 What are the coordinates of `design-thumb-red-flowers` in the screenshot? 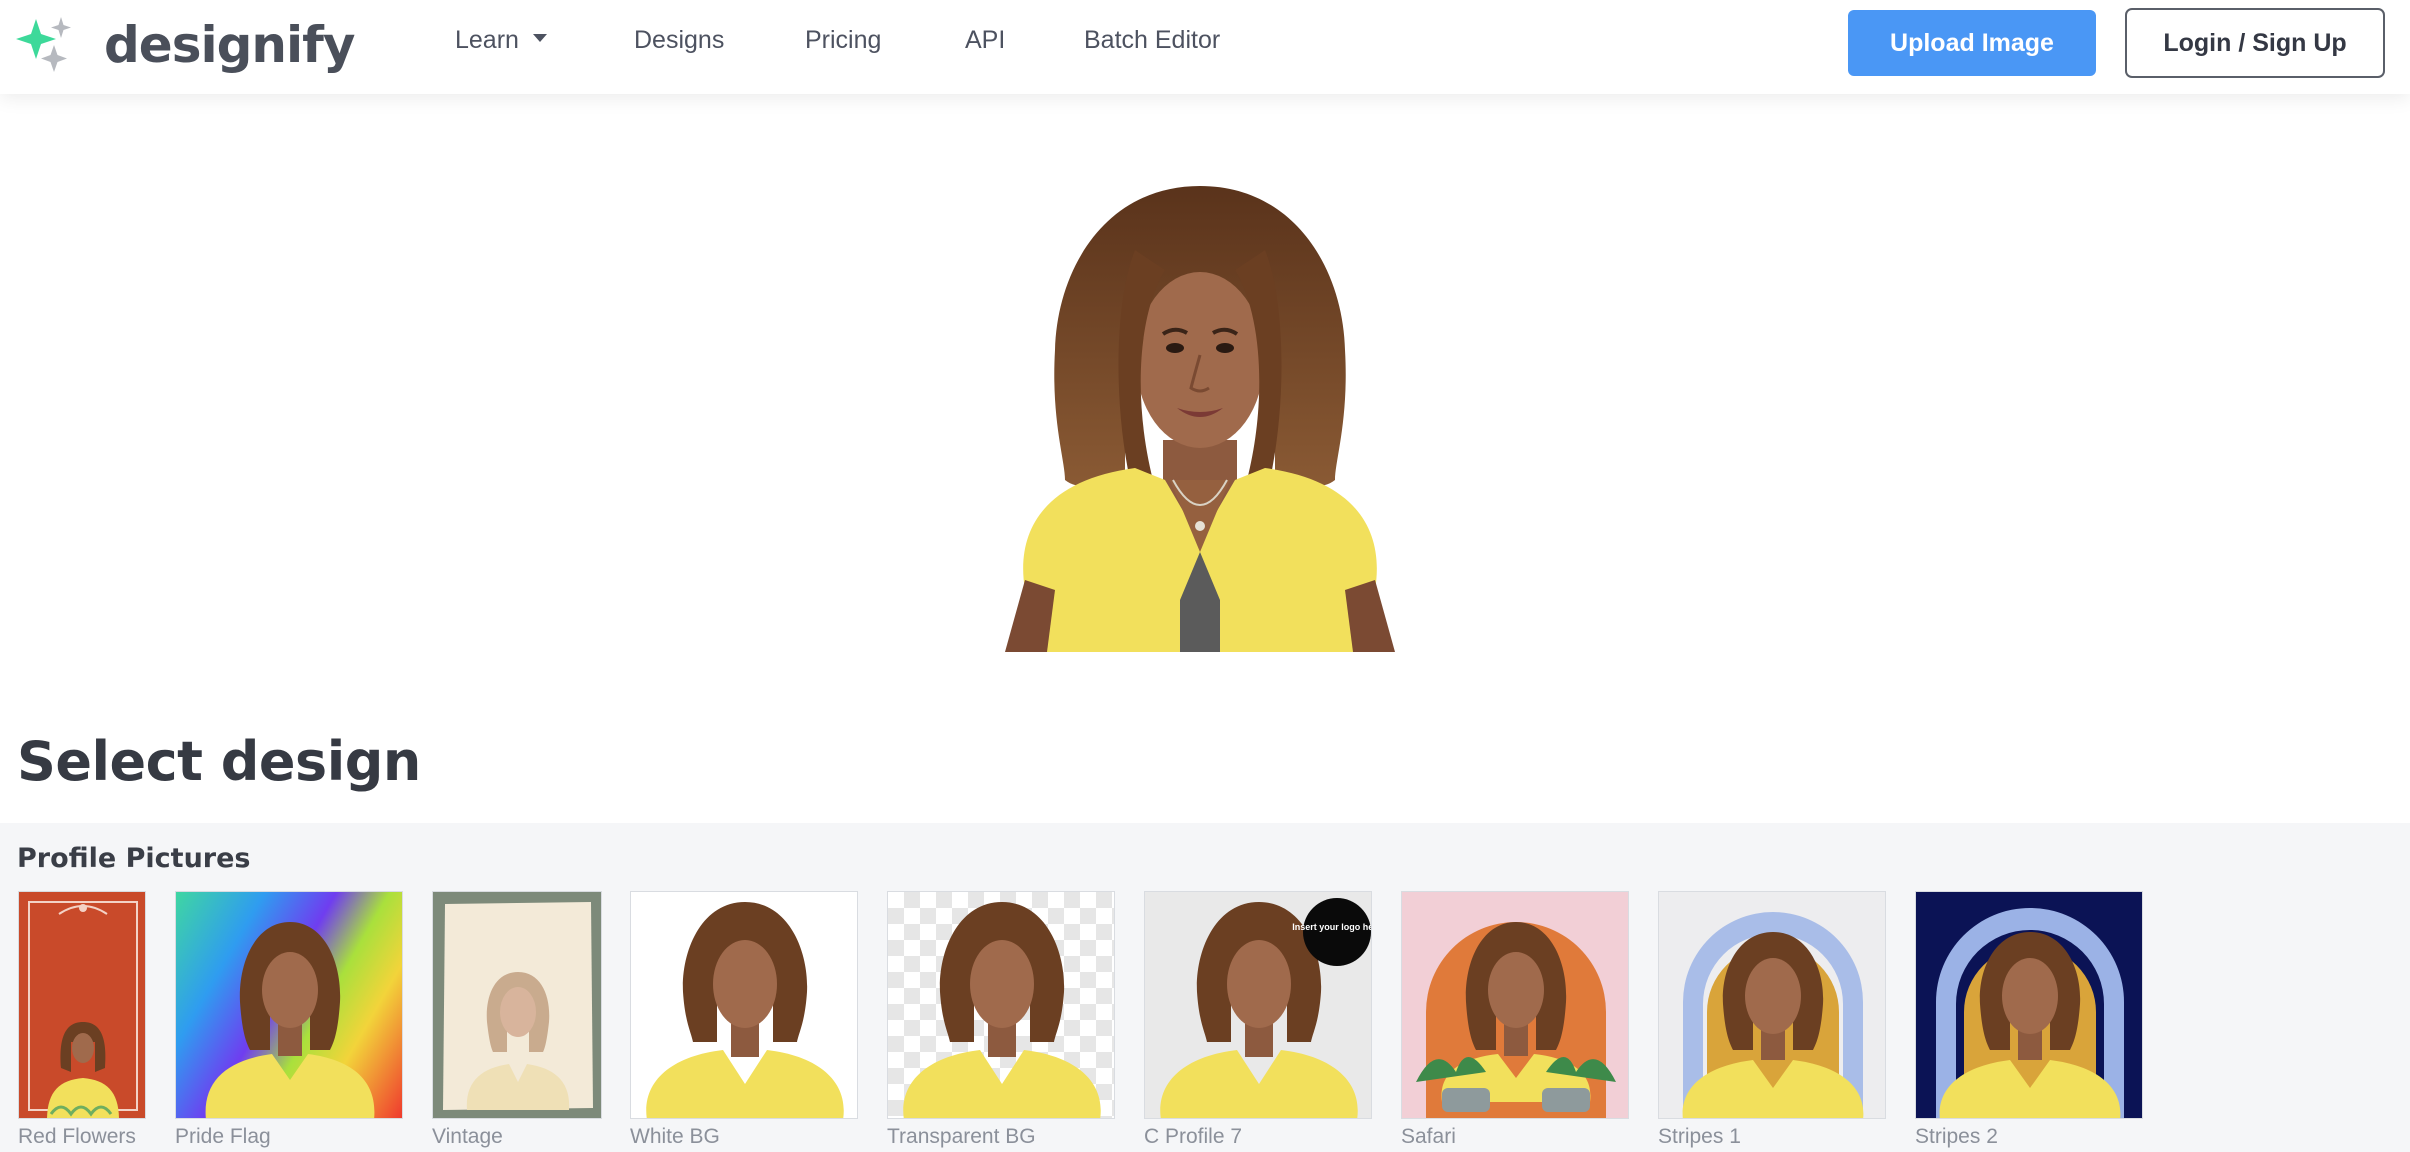 It's located at (82, 1005).